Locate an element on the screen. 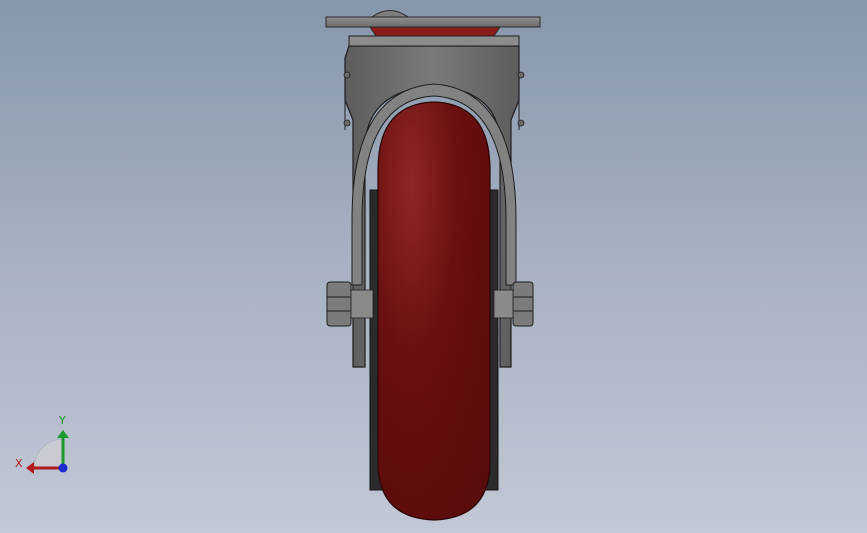 This screenshot has width=867, height=533. y-axis-label: Y is located at coordinates (62, 420).